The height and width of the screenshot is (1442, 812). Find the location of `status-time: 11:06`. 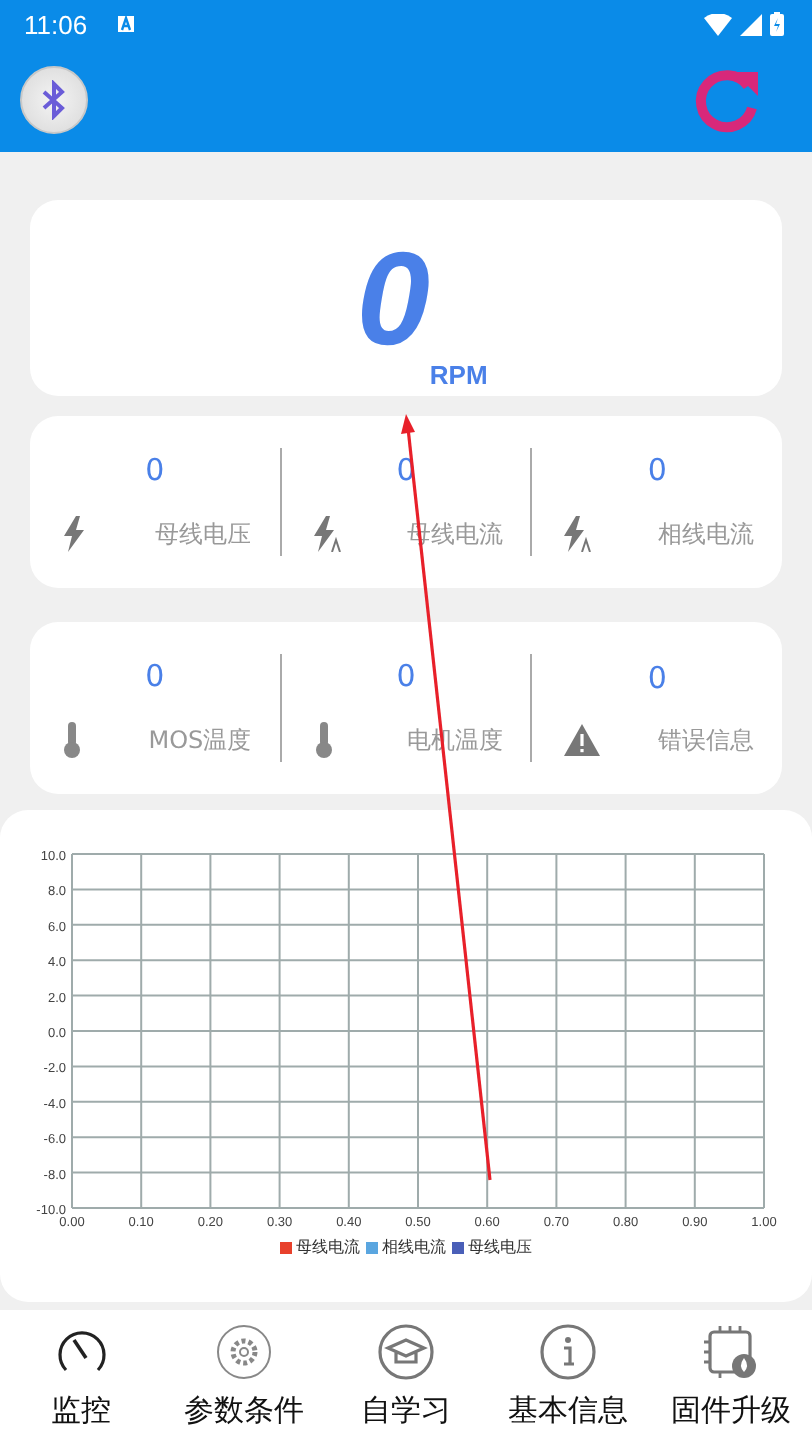

status-time: 11:06 is located at coordinates (56, 24).